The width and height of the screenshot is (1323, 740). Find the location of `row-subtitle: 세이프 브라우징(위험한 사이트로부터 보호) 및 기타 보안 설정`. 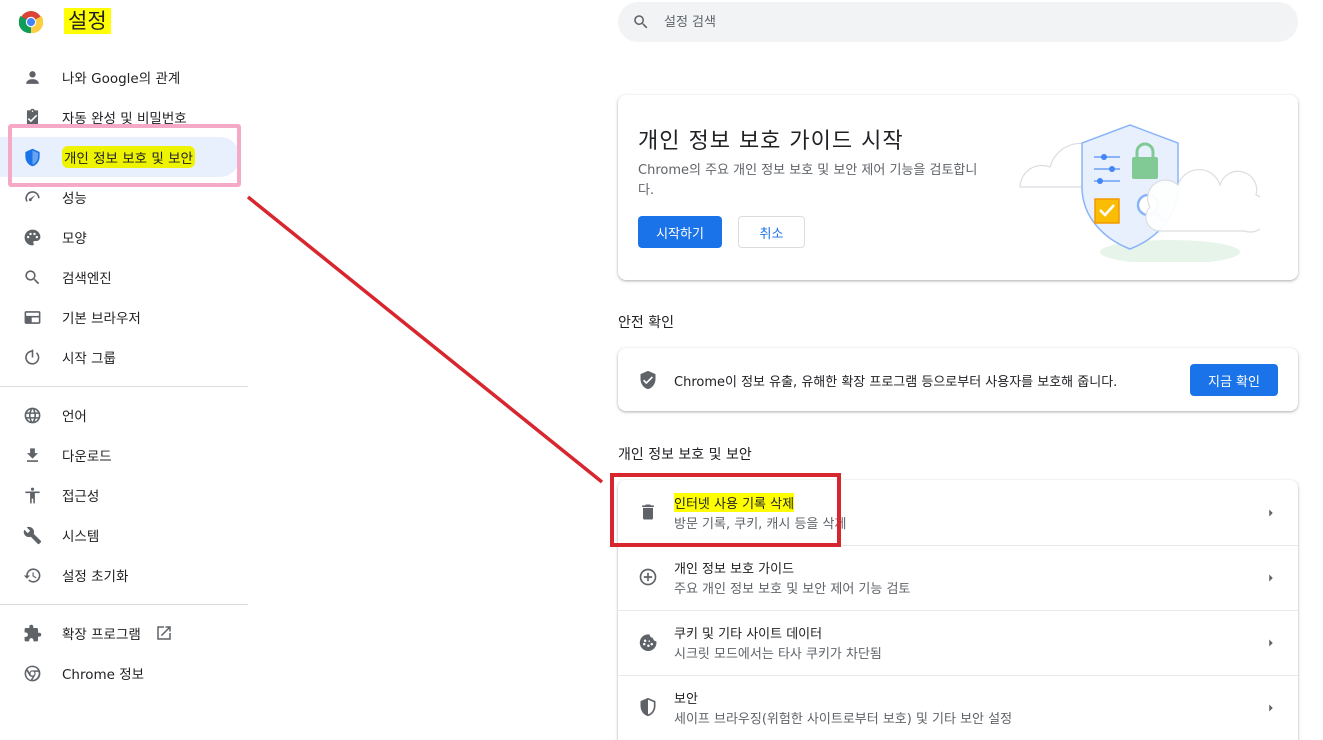

row-subtitle: 세이프 브라우징(위험한 사이트로부터 보호) 및 기타 보안 설정 is located at coordinates (843, 719).